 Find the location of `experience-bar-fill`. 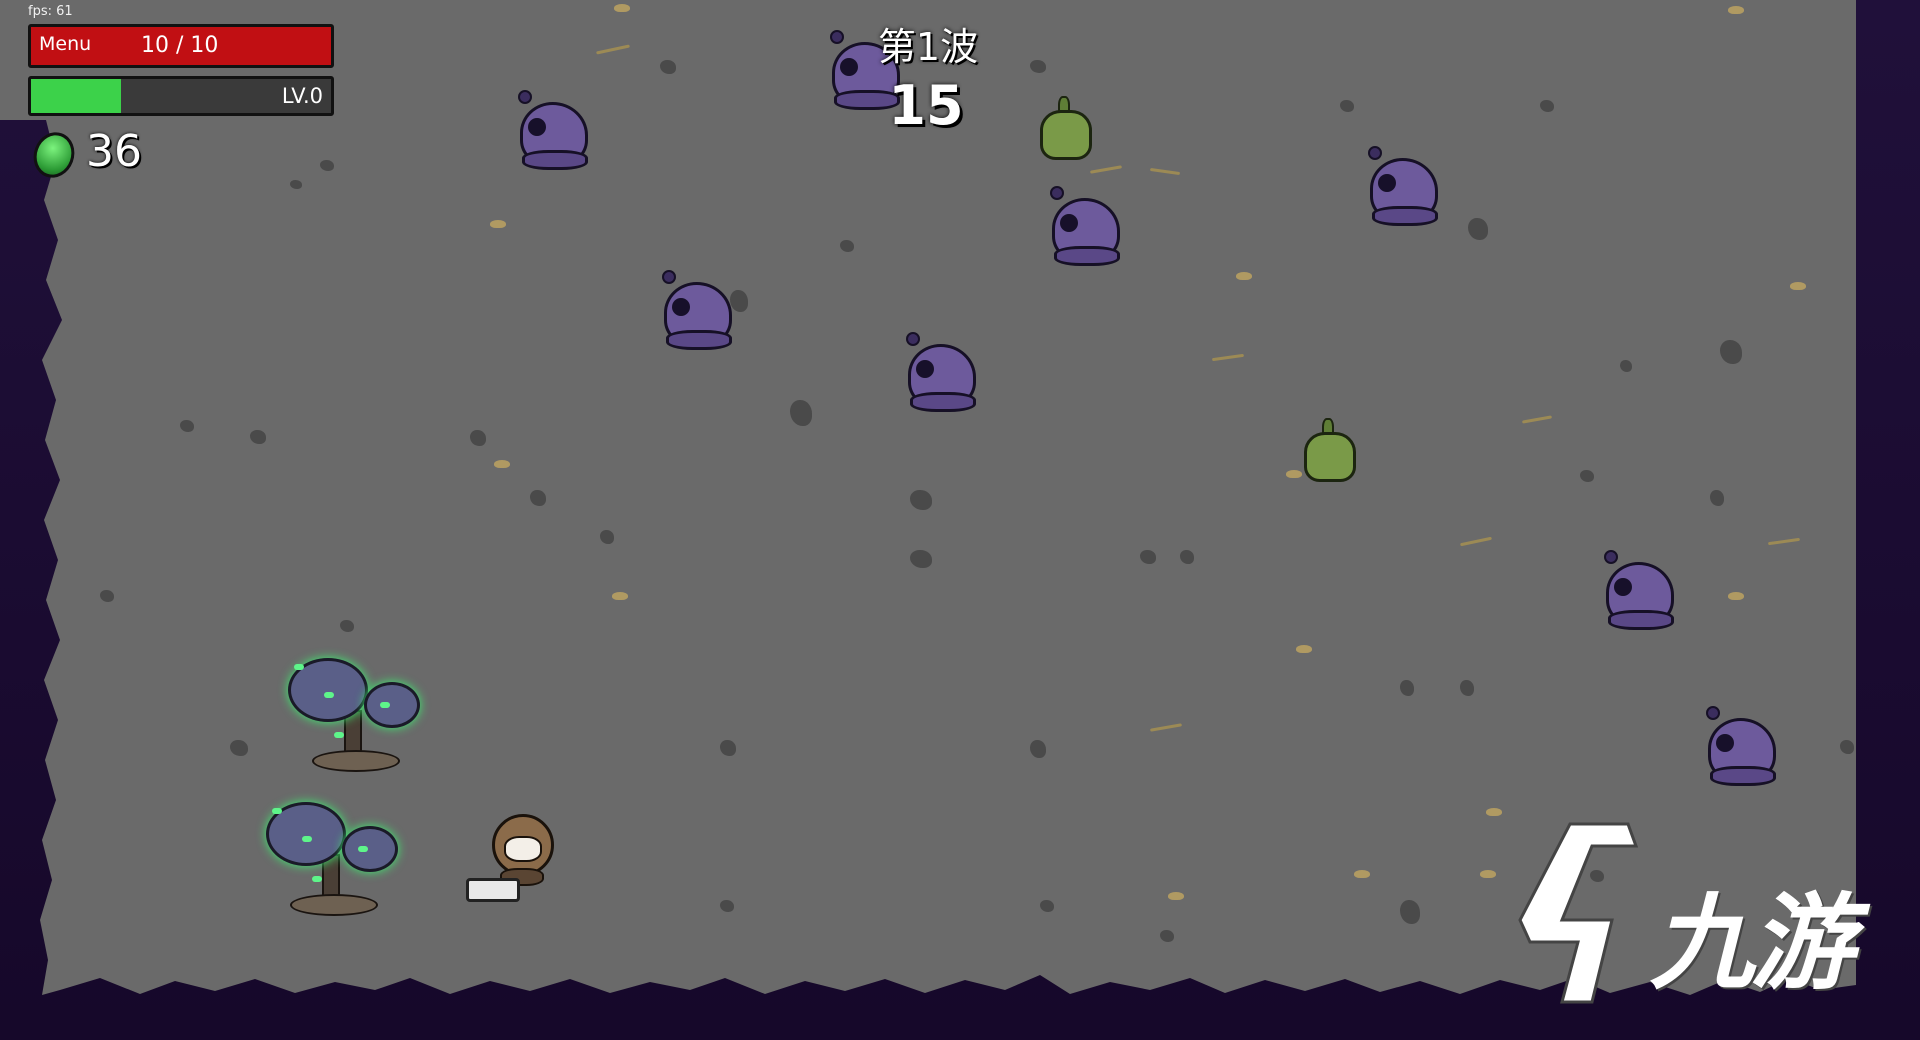

experience-bar-fill is located at coordinates (76, 96).